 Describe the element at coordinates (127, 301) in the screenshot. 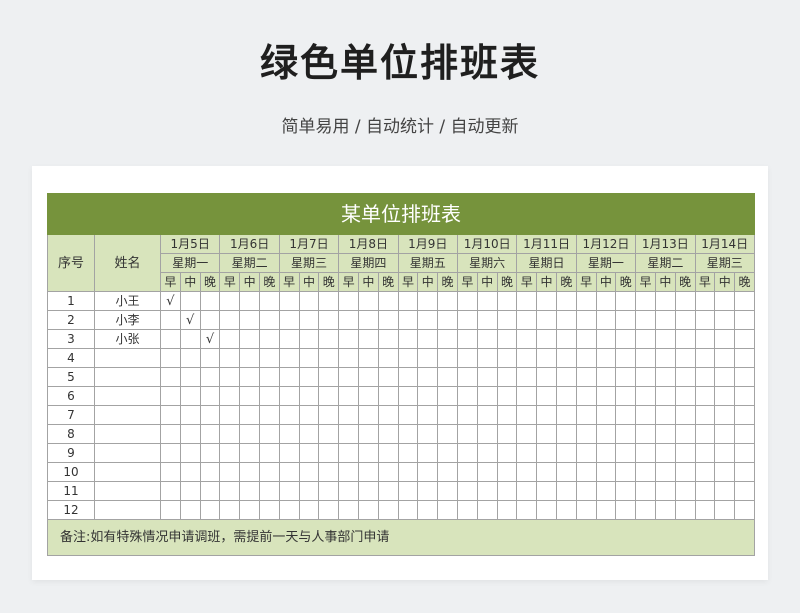

I see `name-cell: 小王` at that location.